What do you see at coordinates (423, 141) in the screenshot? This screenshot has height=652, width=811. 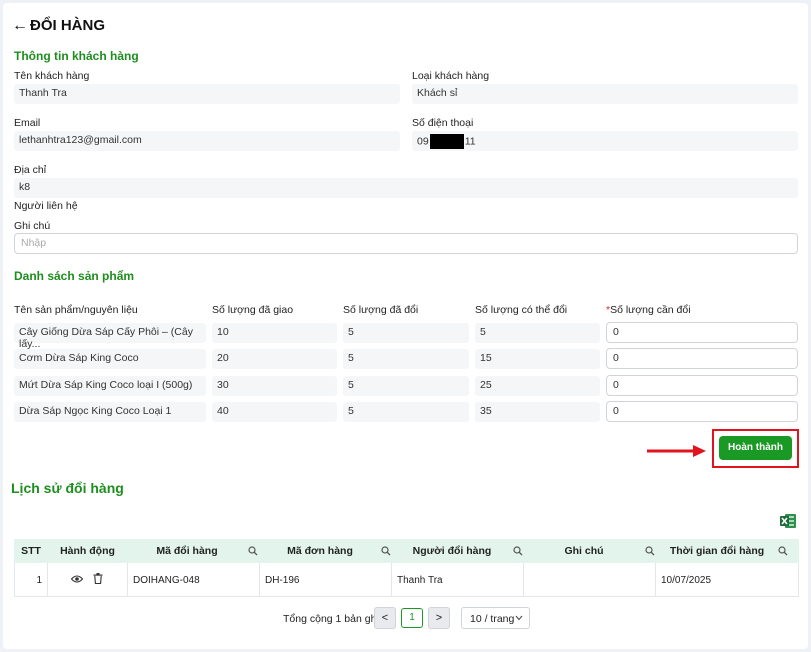 I see `phone-prefix: 09` at bounding box center [423, 141].